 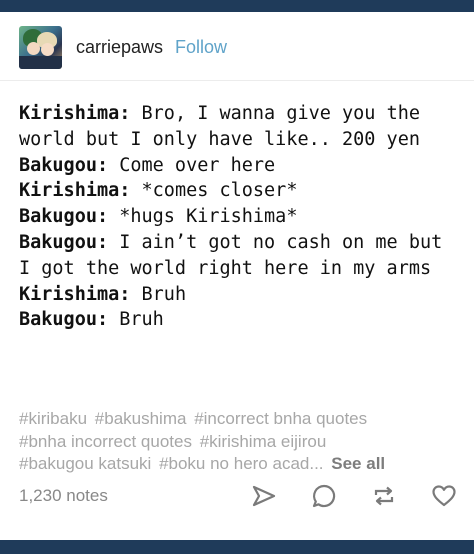 What do you see at coordinates (214, 191) in the screenshot?
I see `dialogue-text: *comes closer*` at bounding box center [214, 191].